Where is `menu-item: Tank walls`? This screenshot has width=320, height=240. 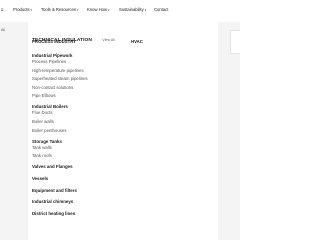 menu-item: Tank walls is located at coordinates (77, 149).